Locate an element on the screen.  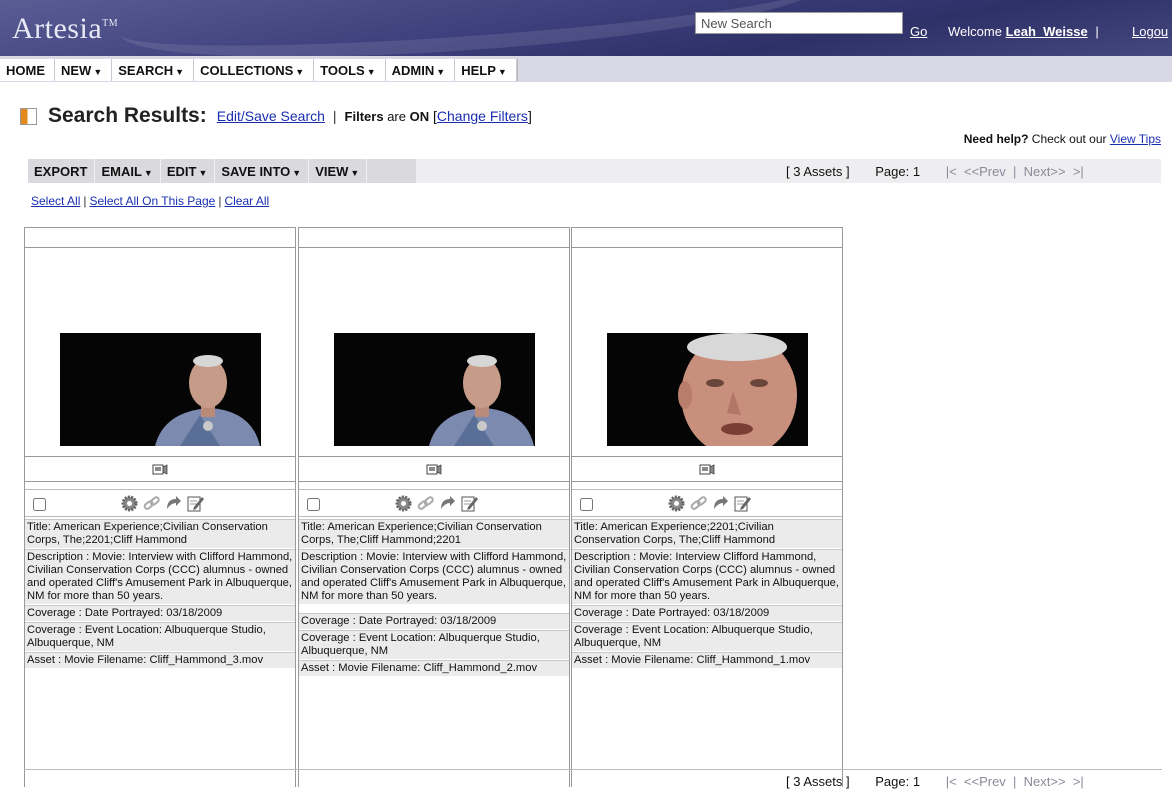
export-button: EXPORT is located at coordinates (62, 171).